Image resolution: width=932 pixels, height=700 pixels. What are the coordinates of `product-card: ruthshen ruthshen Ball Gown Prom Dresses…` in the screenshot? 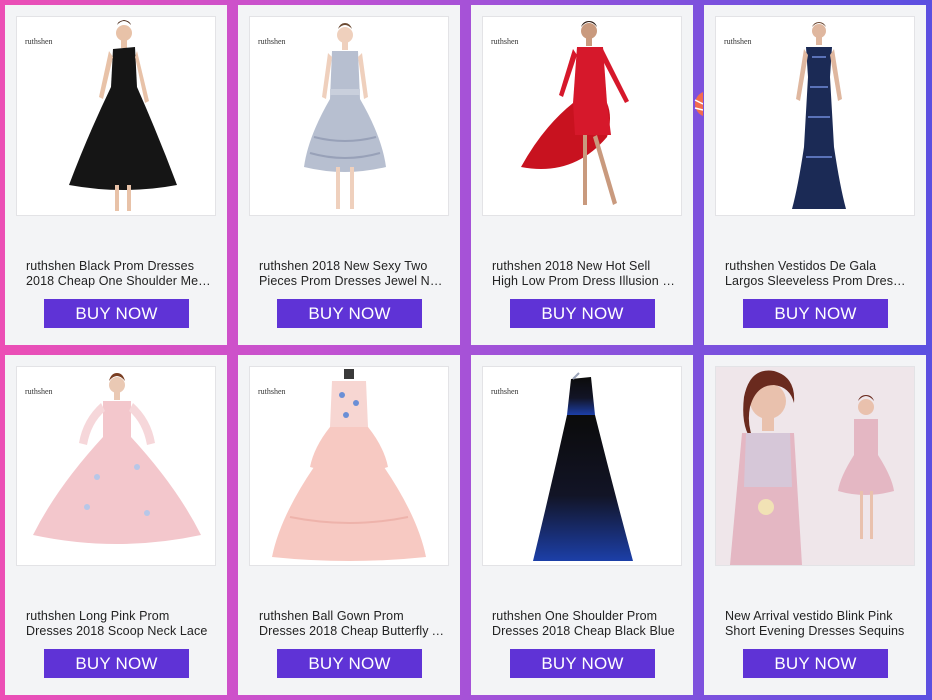 It's located at (349, 525).